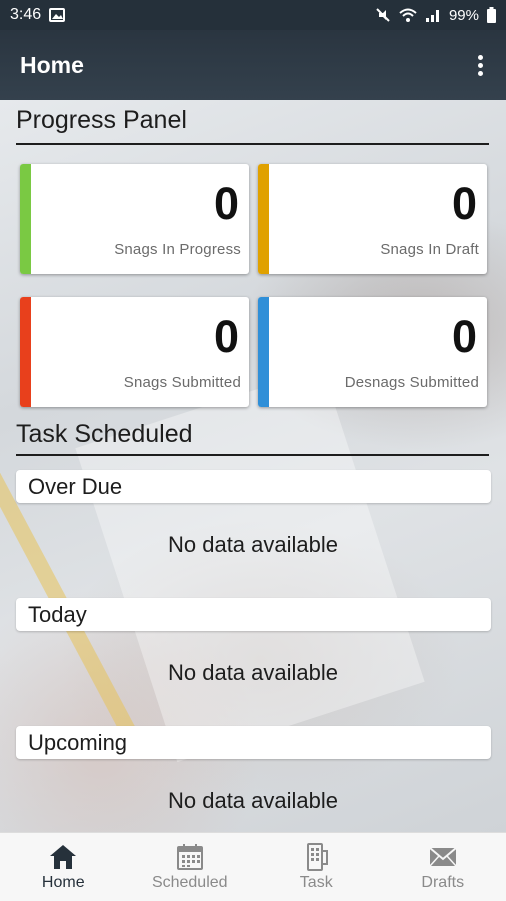 This screenshot has height=901, width=506. What do you see at coordinates (480, 65) in the screenshot?
I see `overflow-menu-icon` at bounding box center [480, 65].